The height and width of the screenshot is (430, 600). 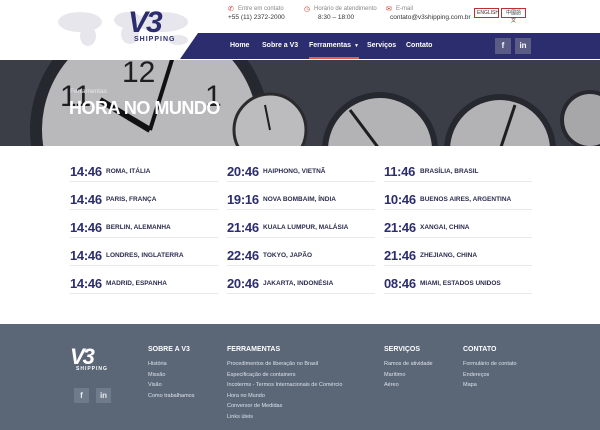 I want to click on time-entry: 08:46 MIAMI, ESTADOS UNIDOS, so click(x=458, y=284).